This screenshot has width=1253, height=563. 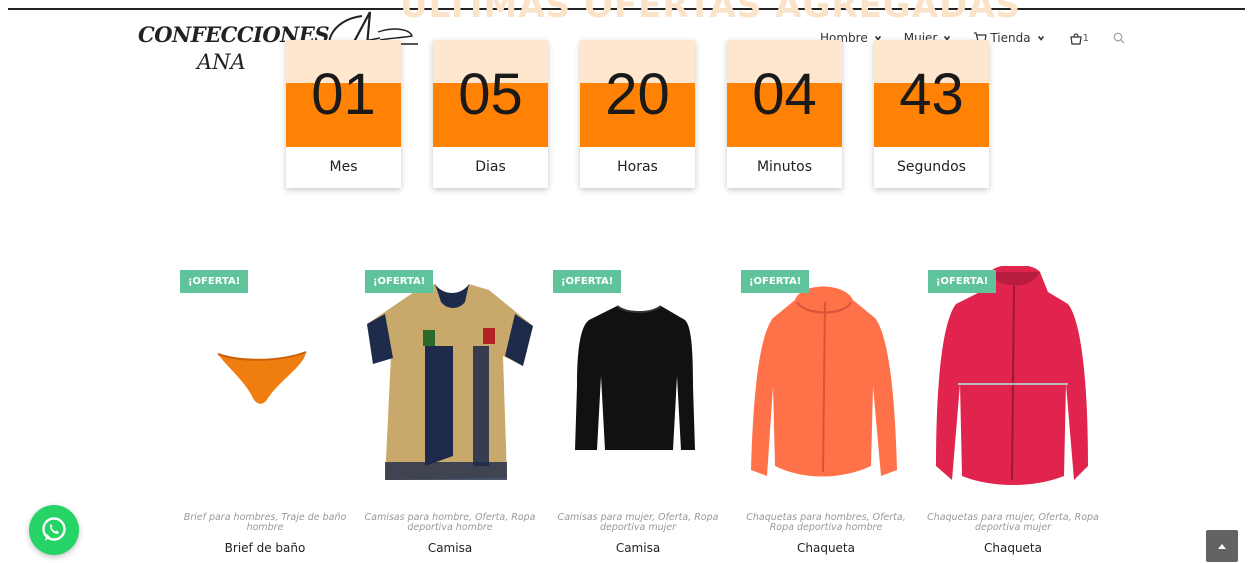 I want to click on product-image-pink-jacket, so click(x=1013, y=383).